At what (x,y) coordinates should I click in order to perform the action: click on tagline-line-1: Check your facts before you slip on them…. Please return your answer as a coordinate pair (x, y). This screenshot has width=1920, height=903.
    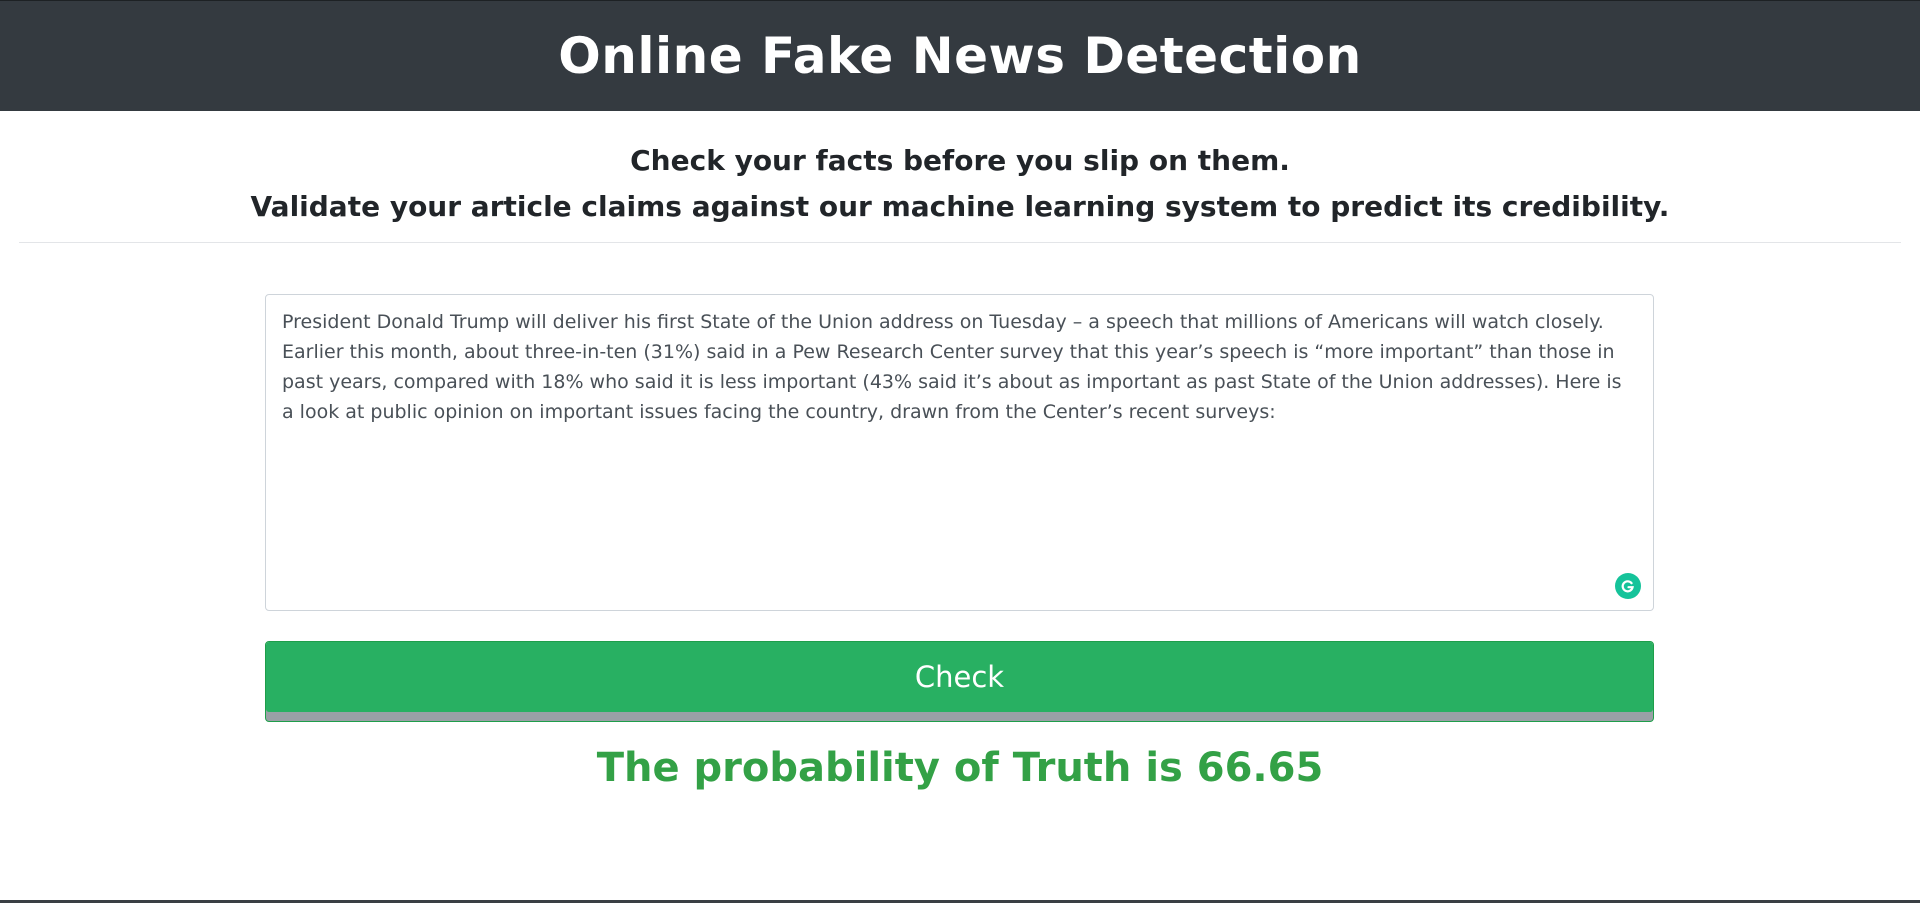
    Looking at the image, I should click on (960, 160).